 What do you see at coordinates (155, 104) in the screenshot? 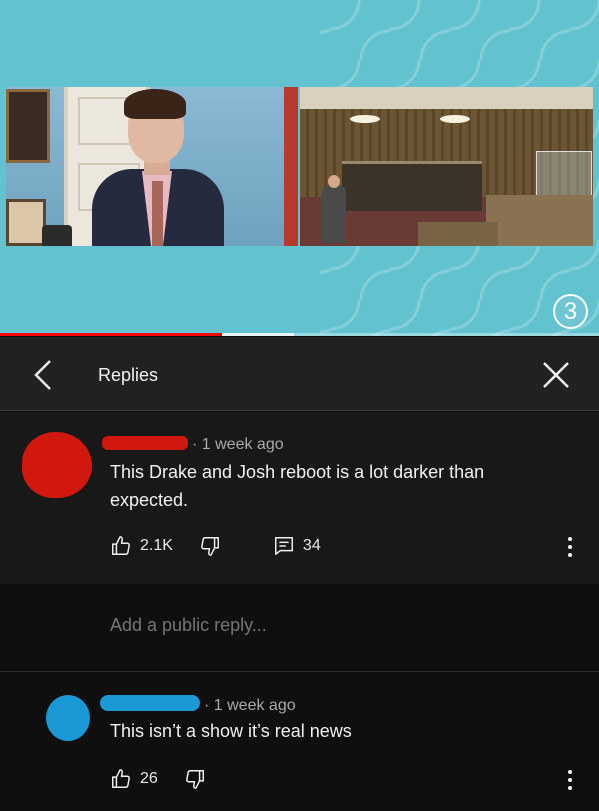
I see `person-hair` at bounding box center [155, 104].